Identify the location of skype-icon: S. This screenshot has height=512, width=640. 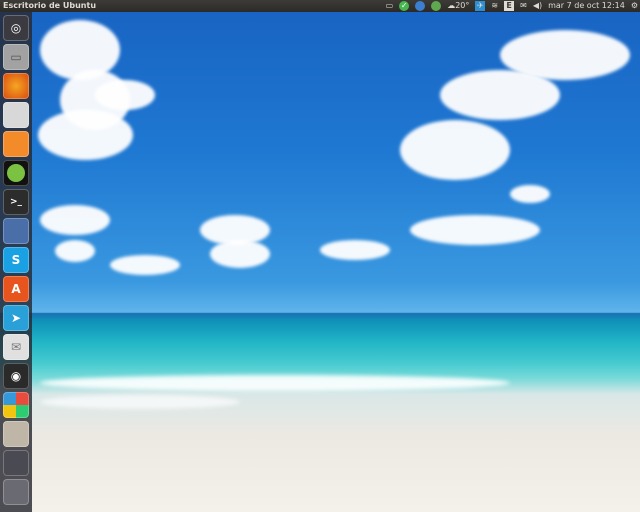
(16, 260).